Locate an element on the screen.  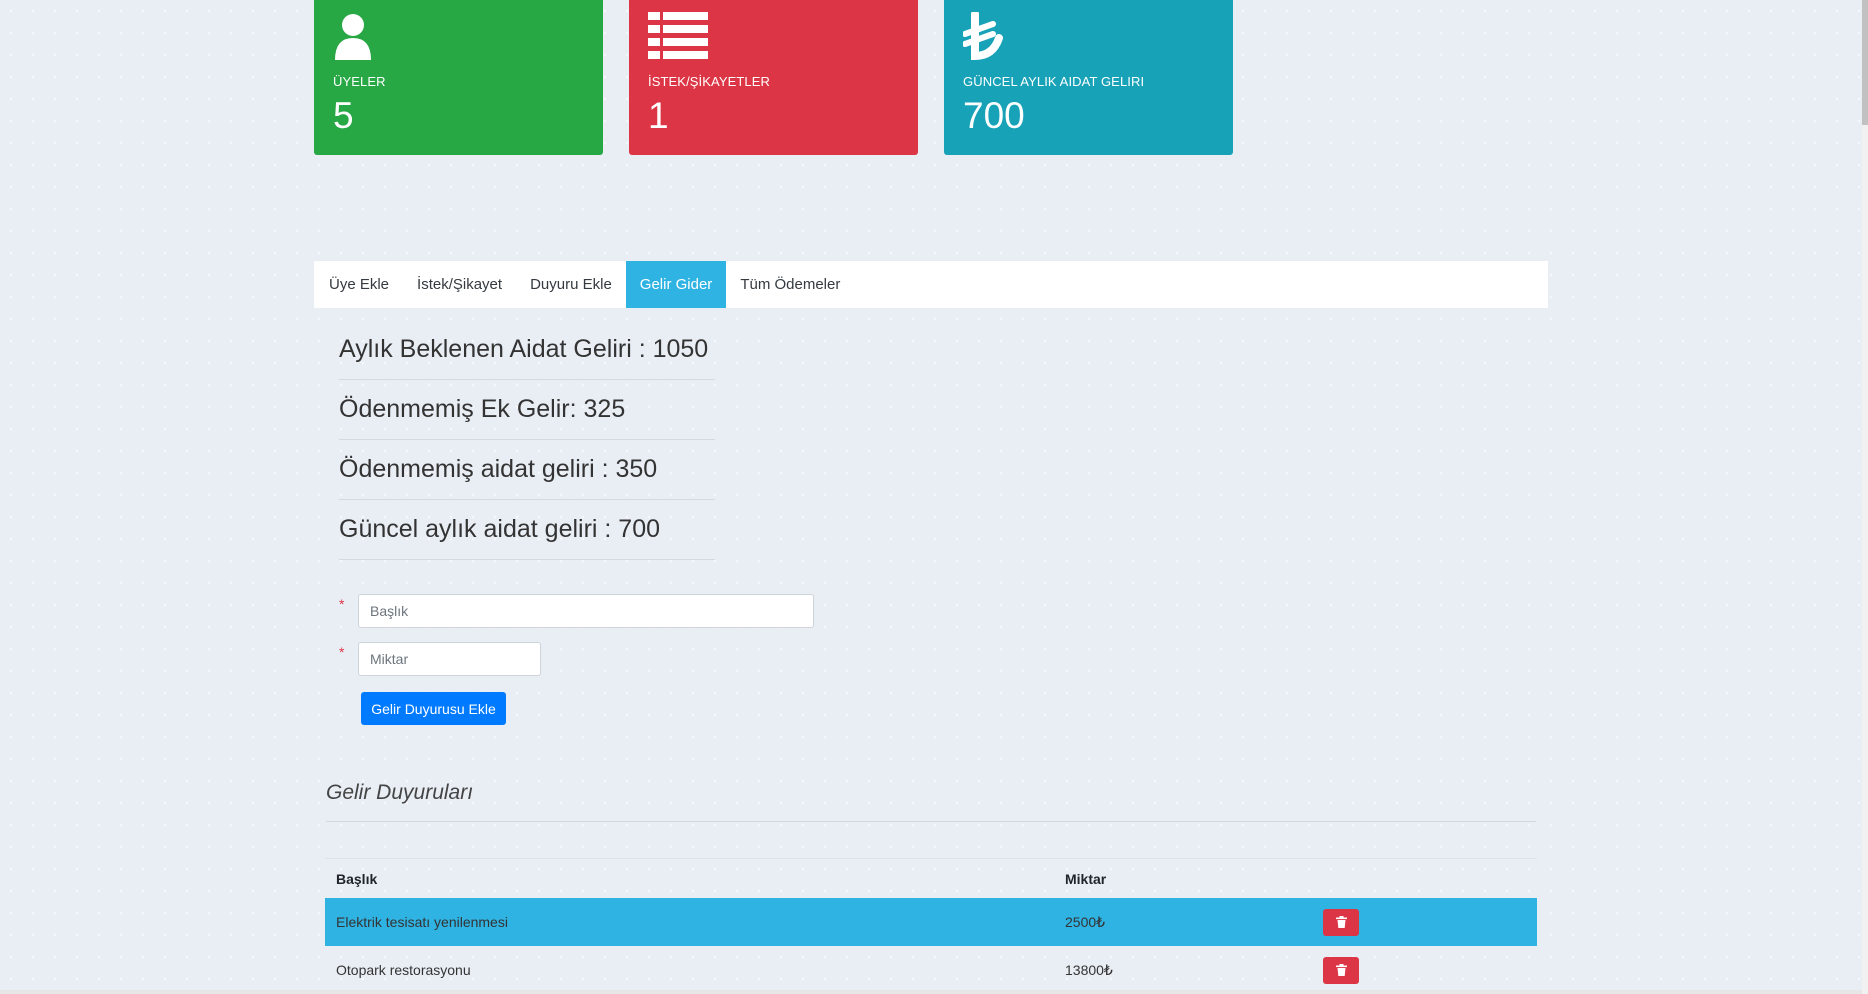
title-field-row: * is located at coordinates (576, 611).